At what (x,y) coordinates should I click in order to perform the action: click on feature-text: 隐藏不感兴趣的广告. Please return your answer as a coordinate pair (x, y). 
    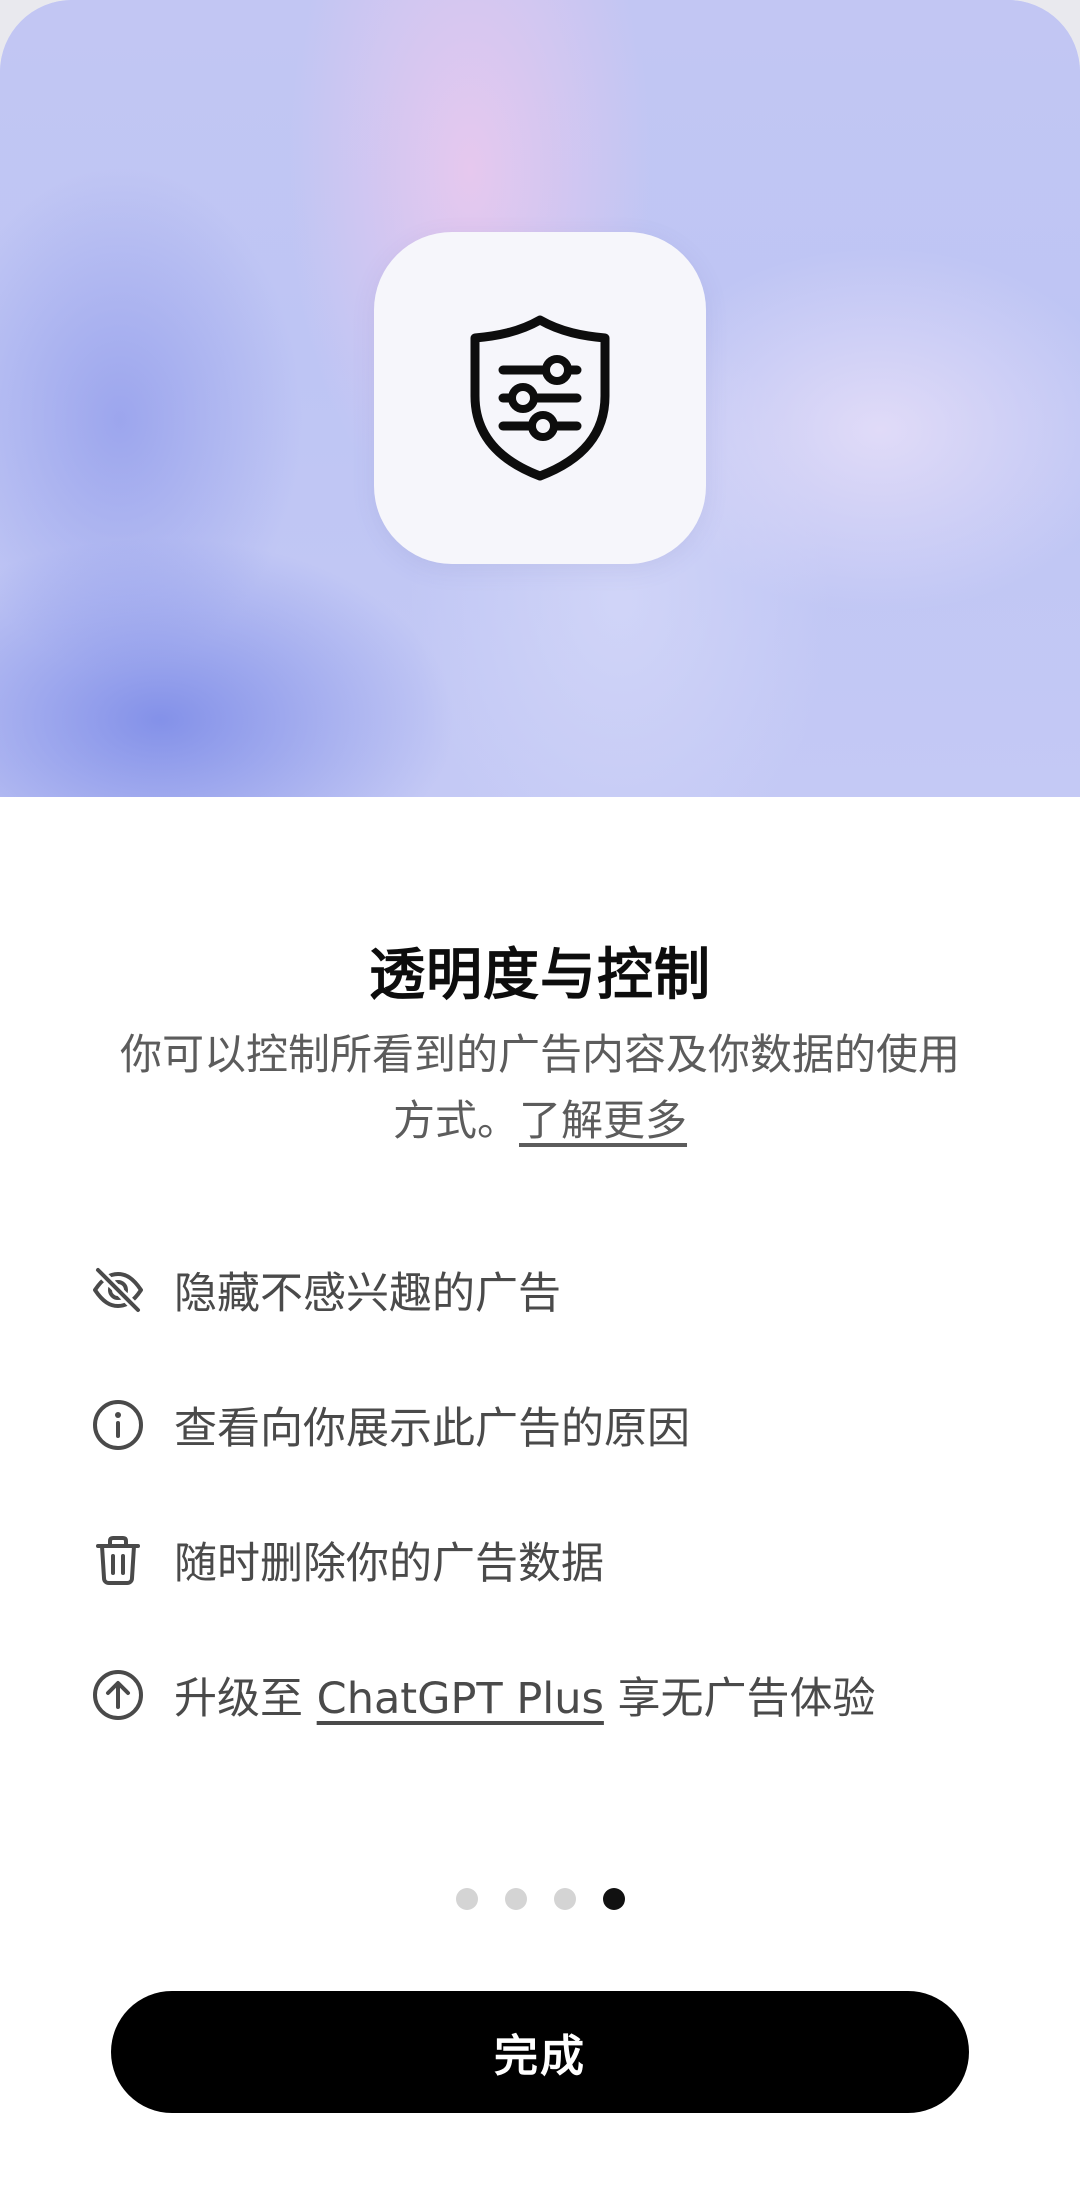
    Looking at the image, I should click on (367, 1294).